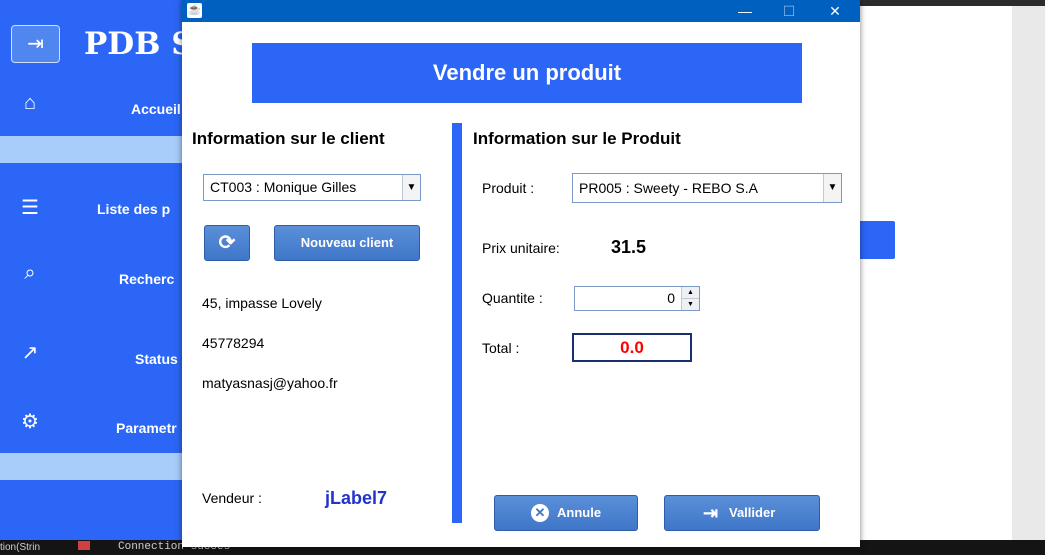  I want to click on app-title: PDB S, so click(139, 44).